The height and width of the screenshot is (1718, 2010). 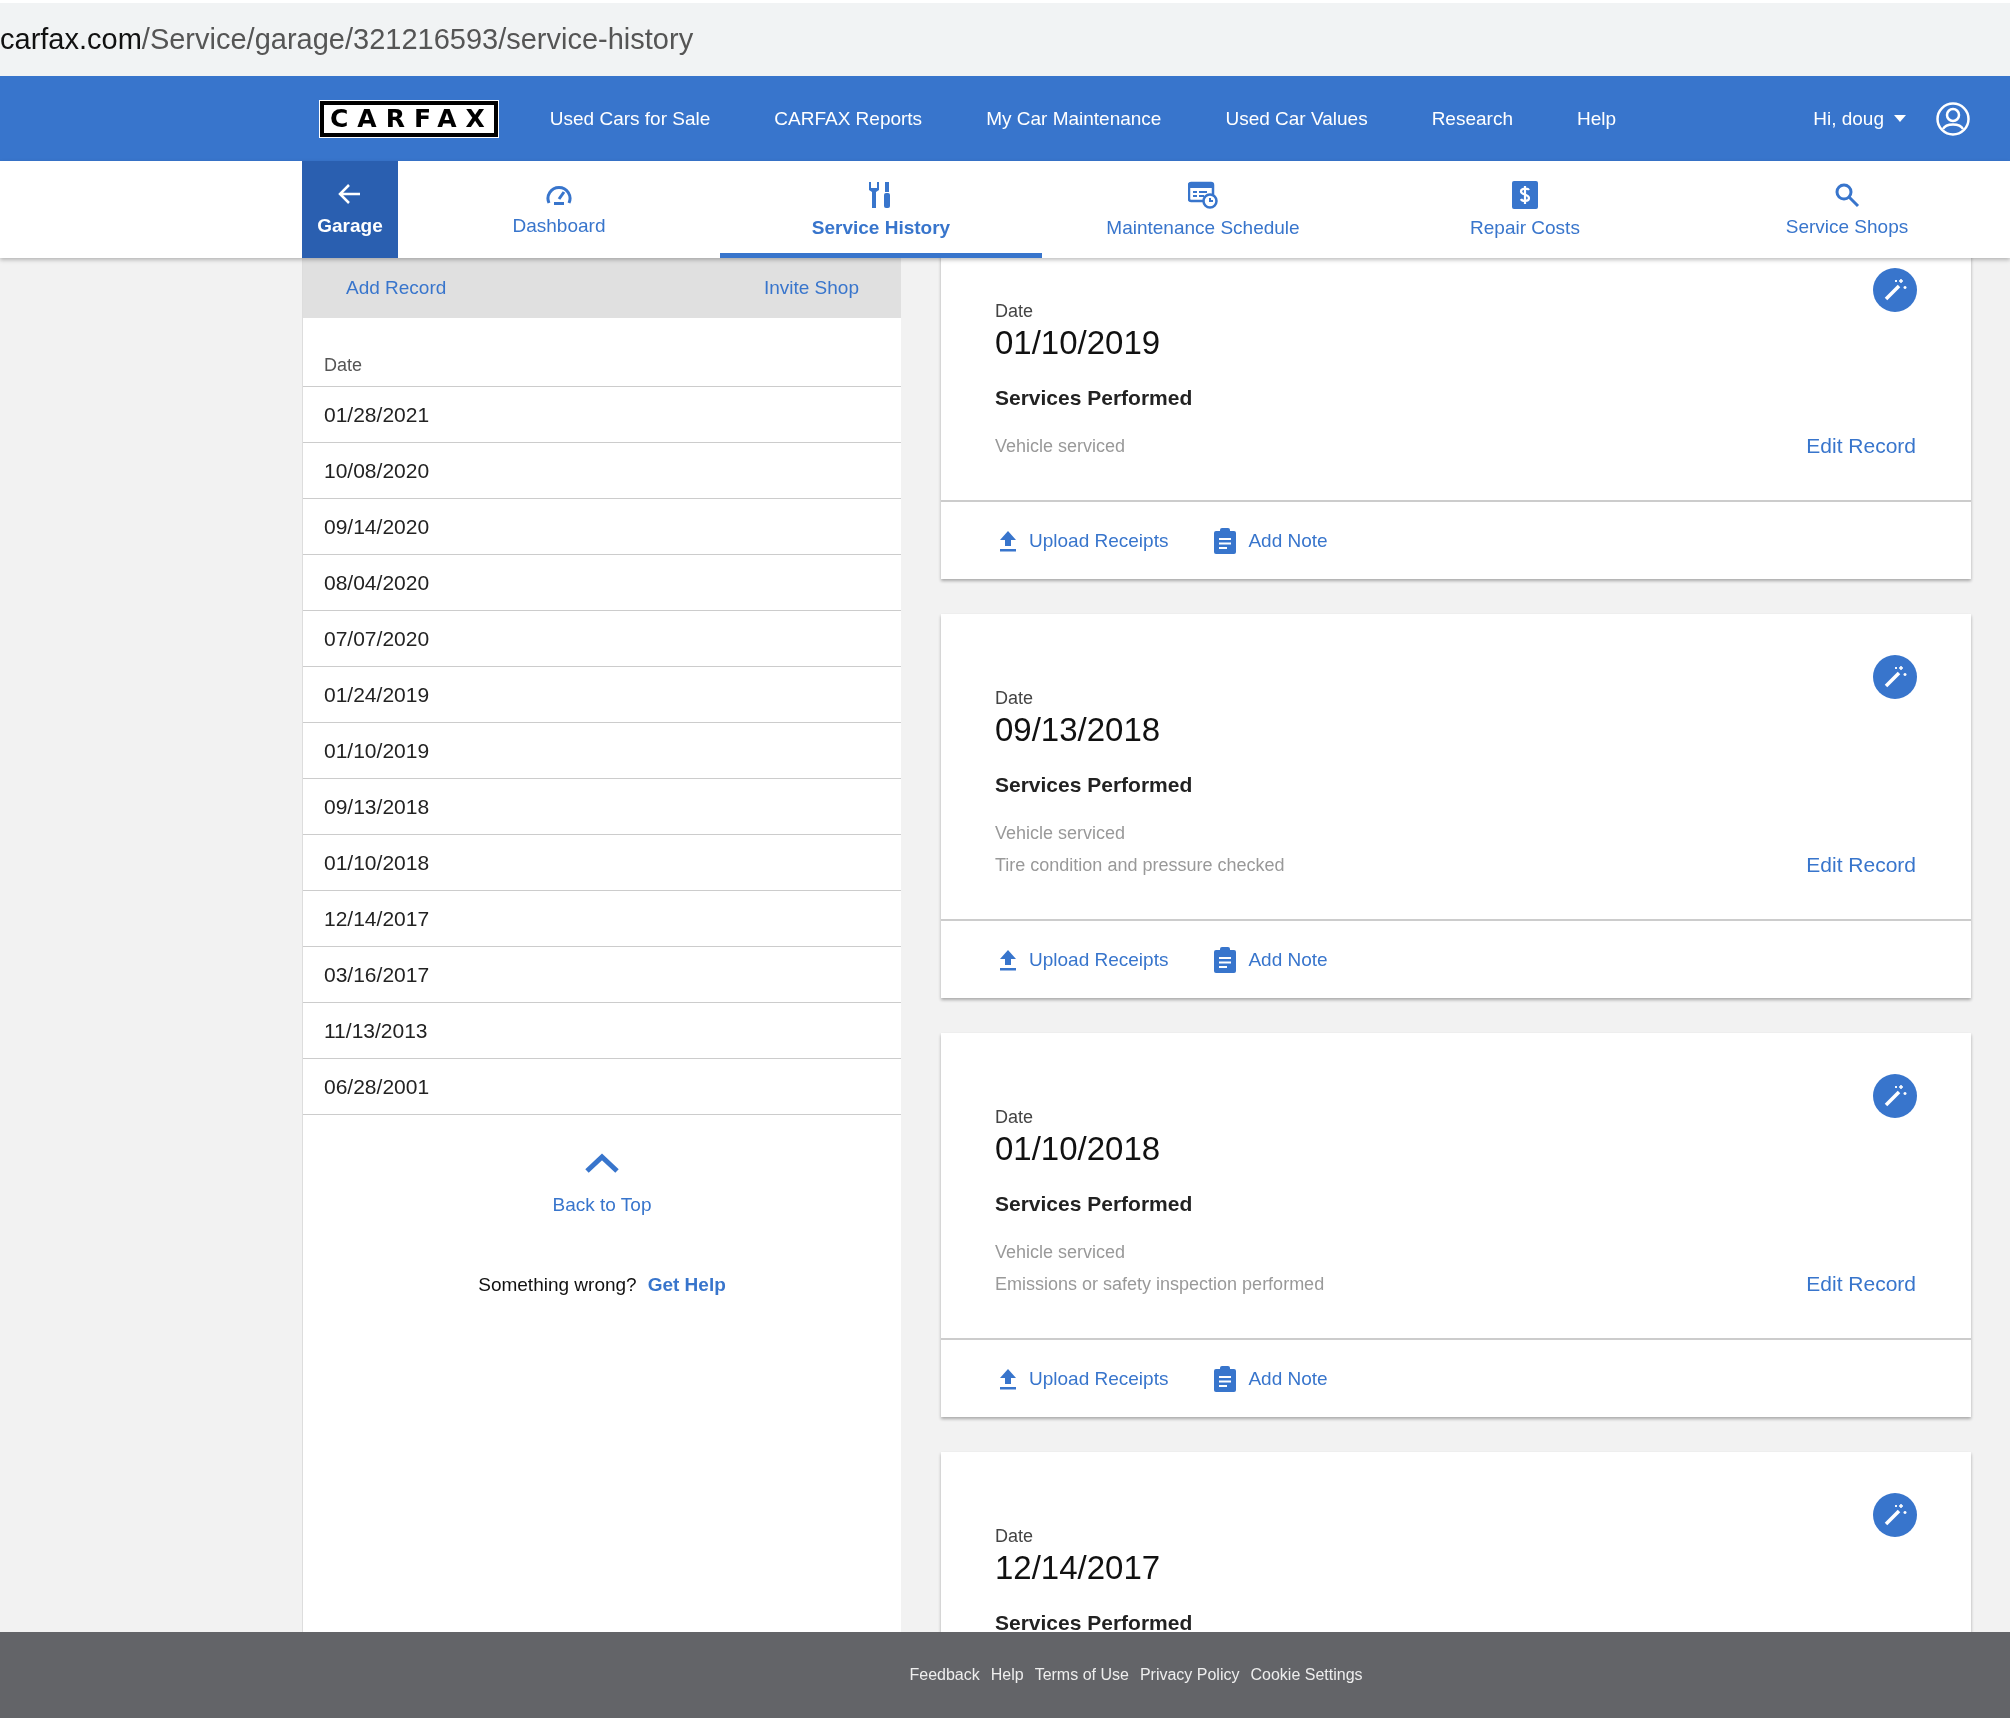 What do you see at coordinates (602, 863) in the screenshot?
I see `date-list-item: 01/10/2018` at bounding box center [602, 863].